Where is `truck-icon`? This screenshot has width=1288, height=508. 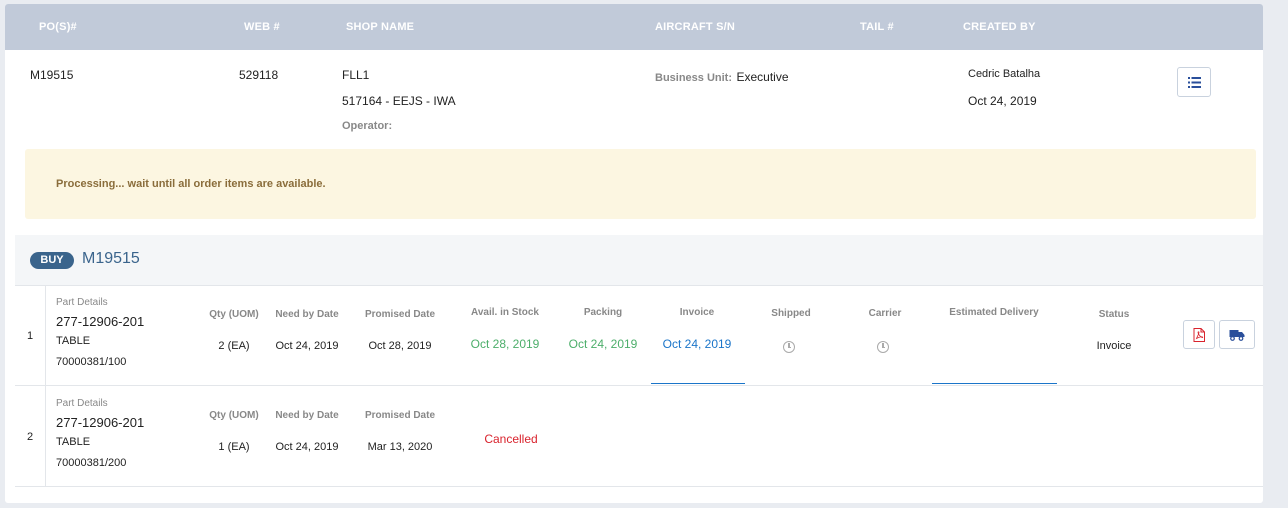
truck-icon is located at coordinates (1237, 335).